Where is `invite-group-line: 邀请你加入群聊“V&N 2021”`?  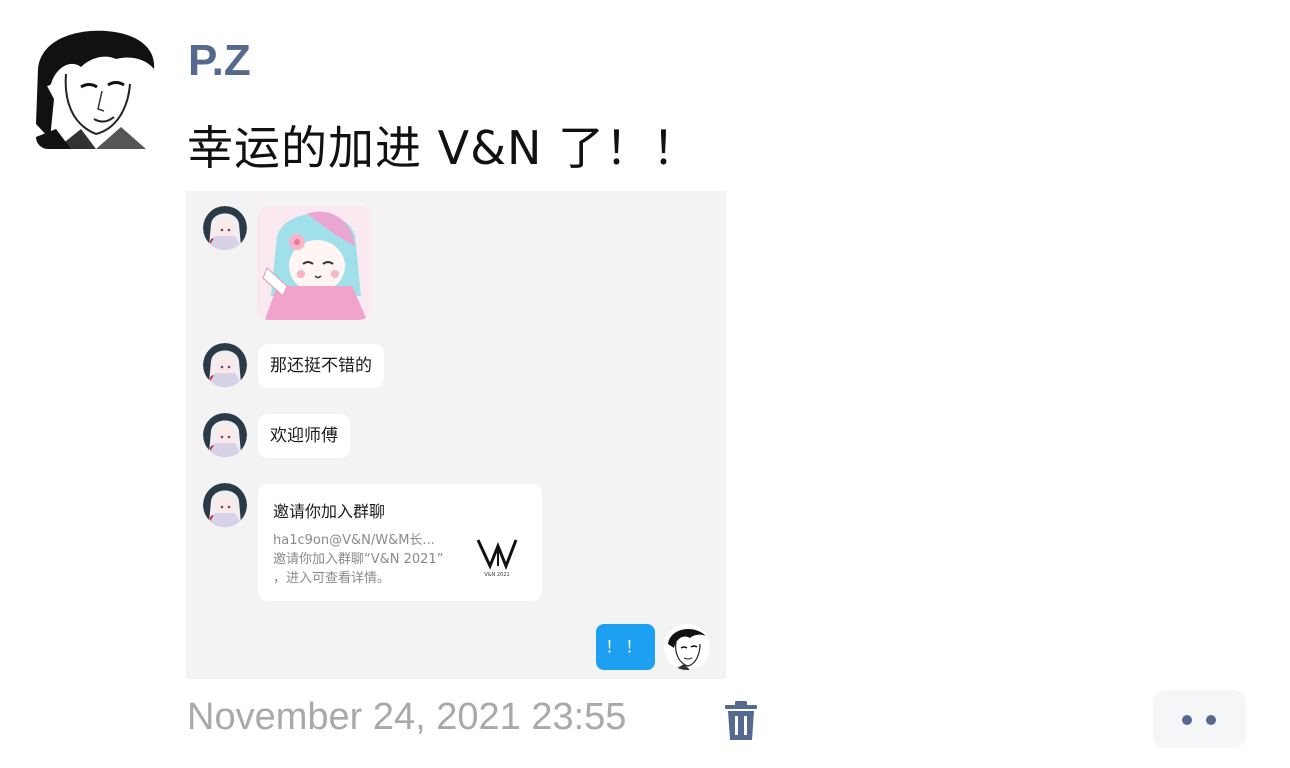 invite-group-line: 邀请你加入群聊“V&N 2021” is located at coordinates (358, 559).